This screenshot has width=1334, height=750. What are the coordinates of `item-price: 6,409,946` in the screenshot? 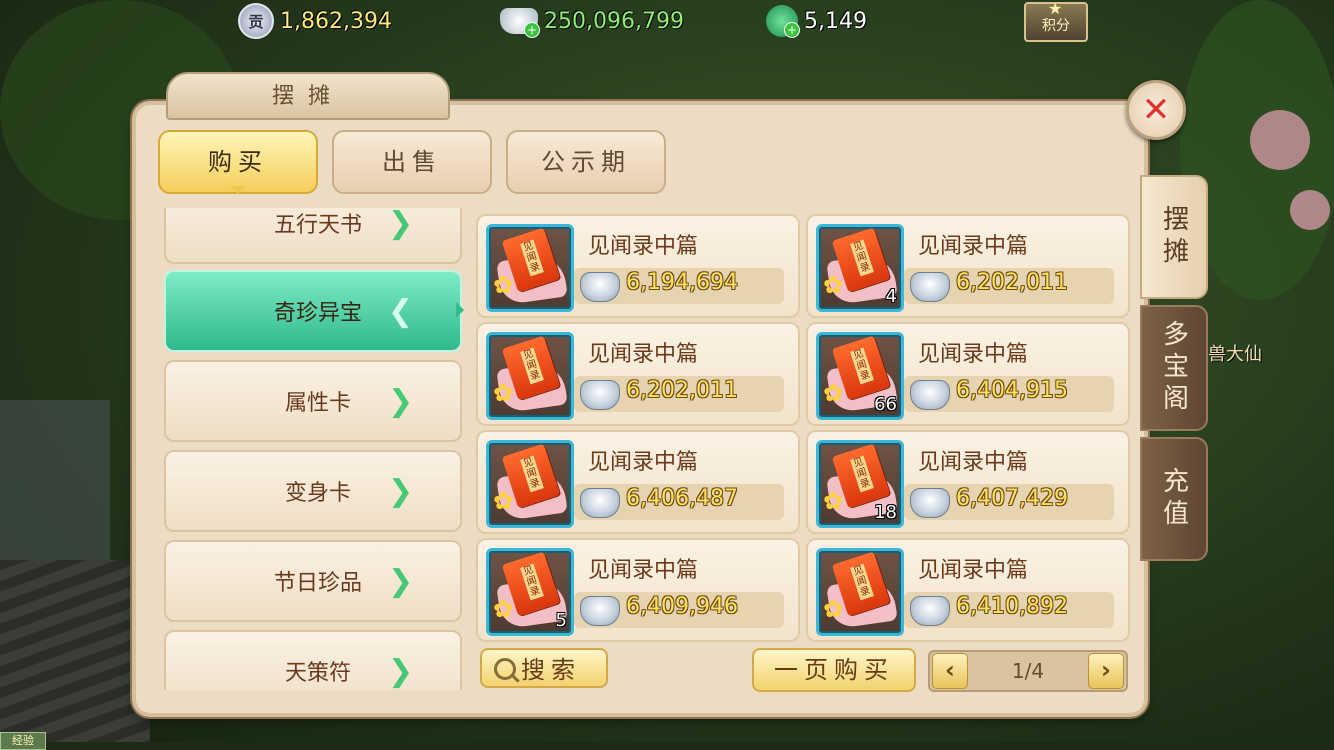 It's located at (682, 606).